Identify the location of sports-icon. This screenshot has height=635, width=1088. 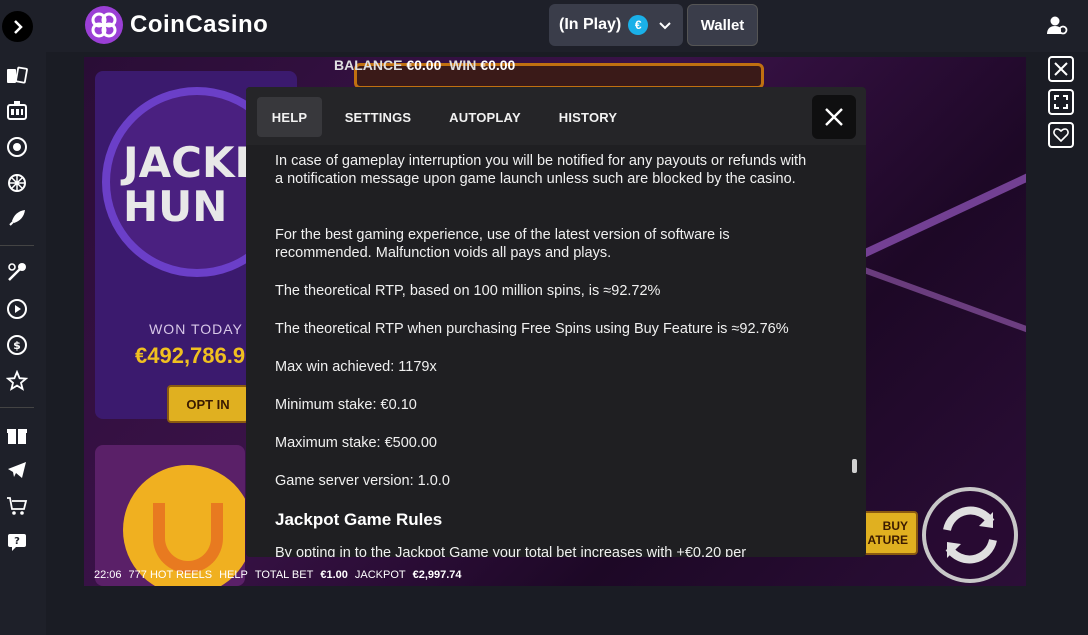
(17, 272).